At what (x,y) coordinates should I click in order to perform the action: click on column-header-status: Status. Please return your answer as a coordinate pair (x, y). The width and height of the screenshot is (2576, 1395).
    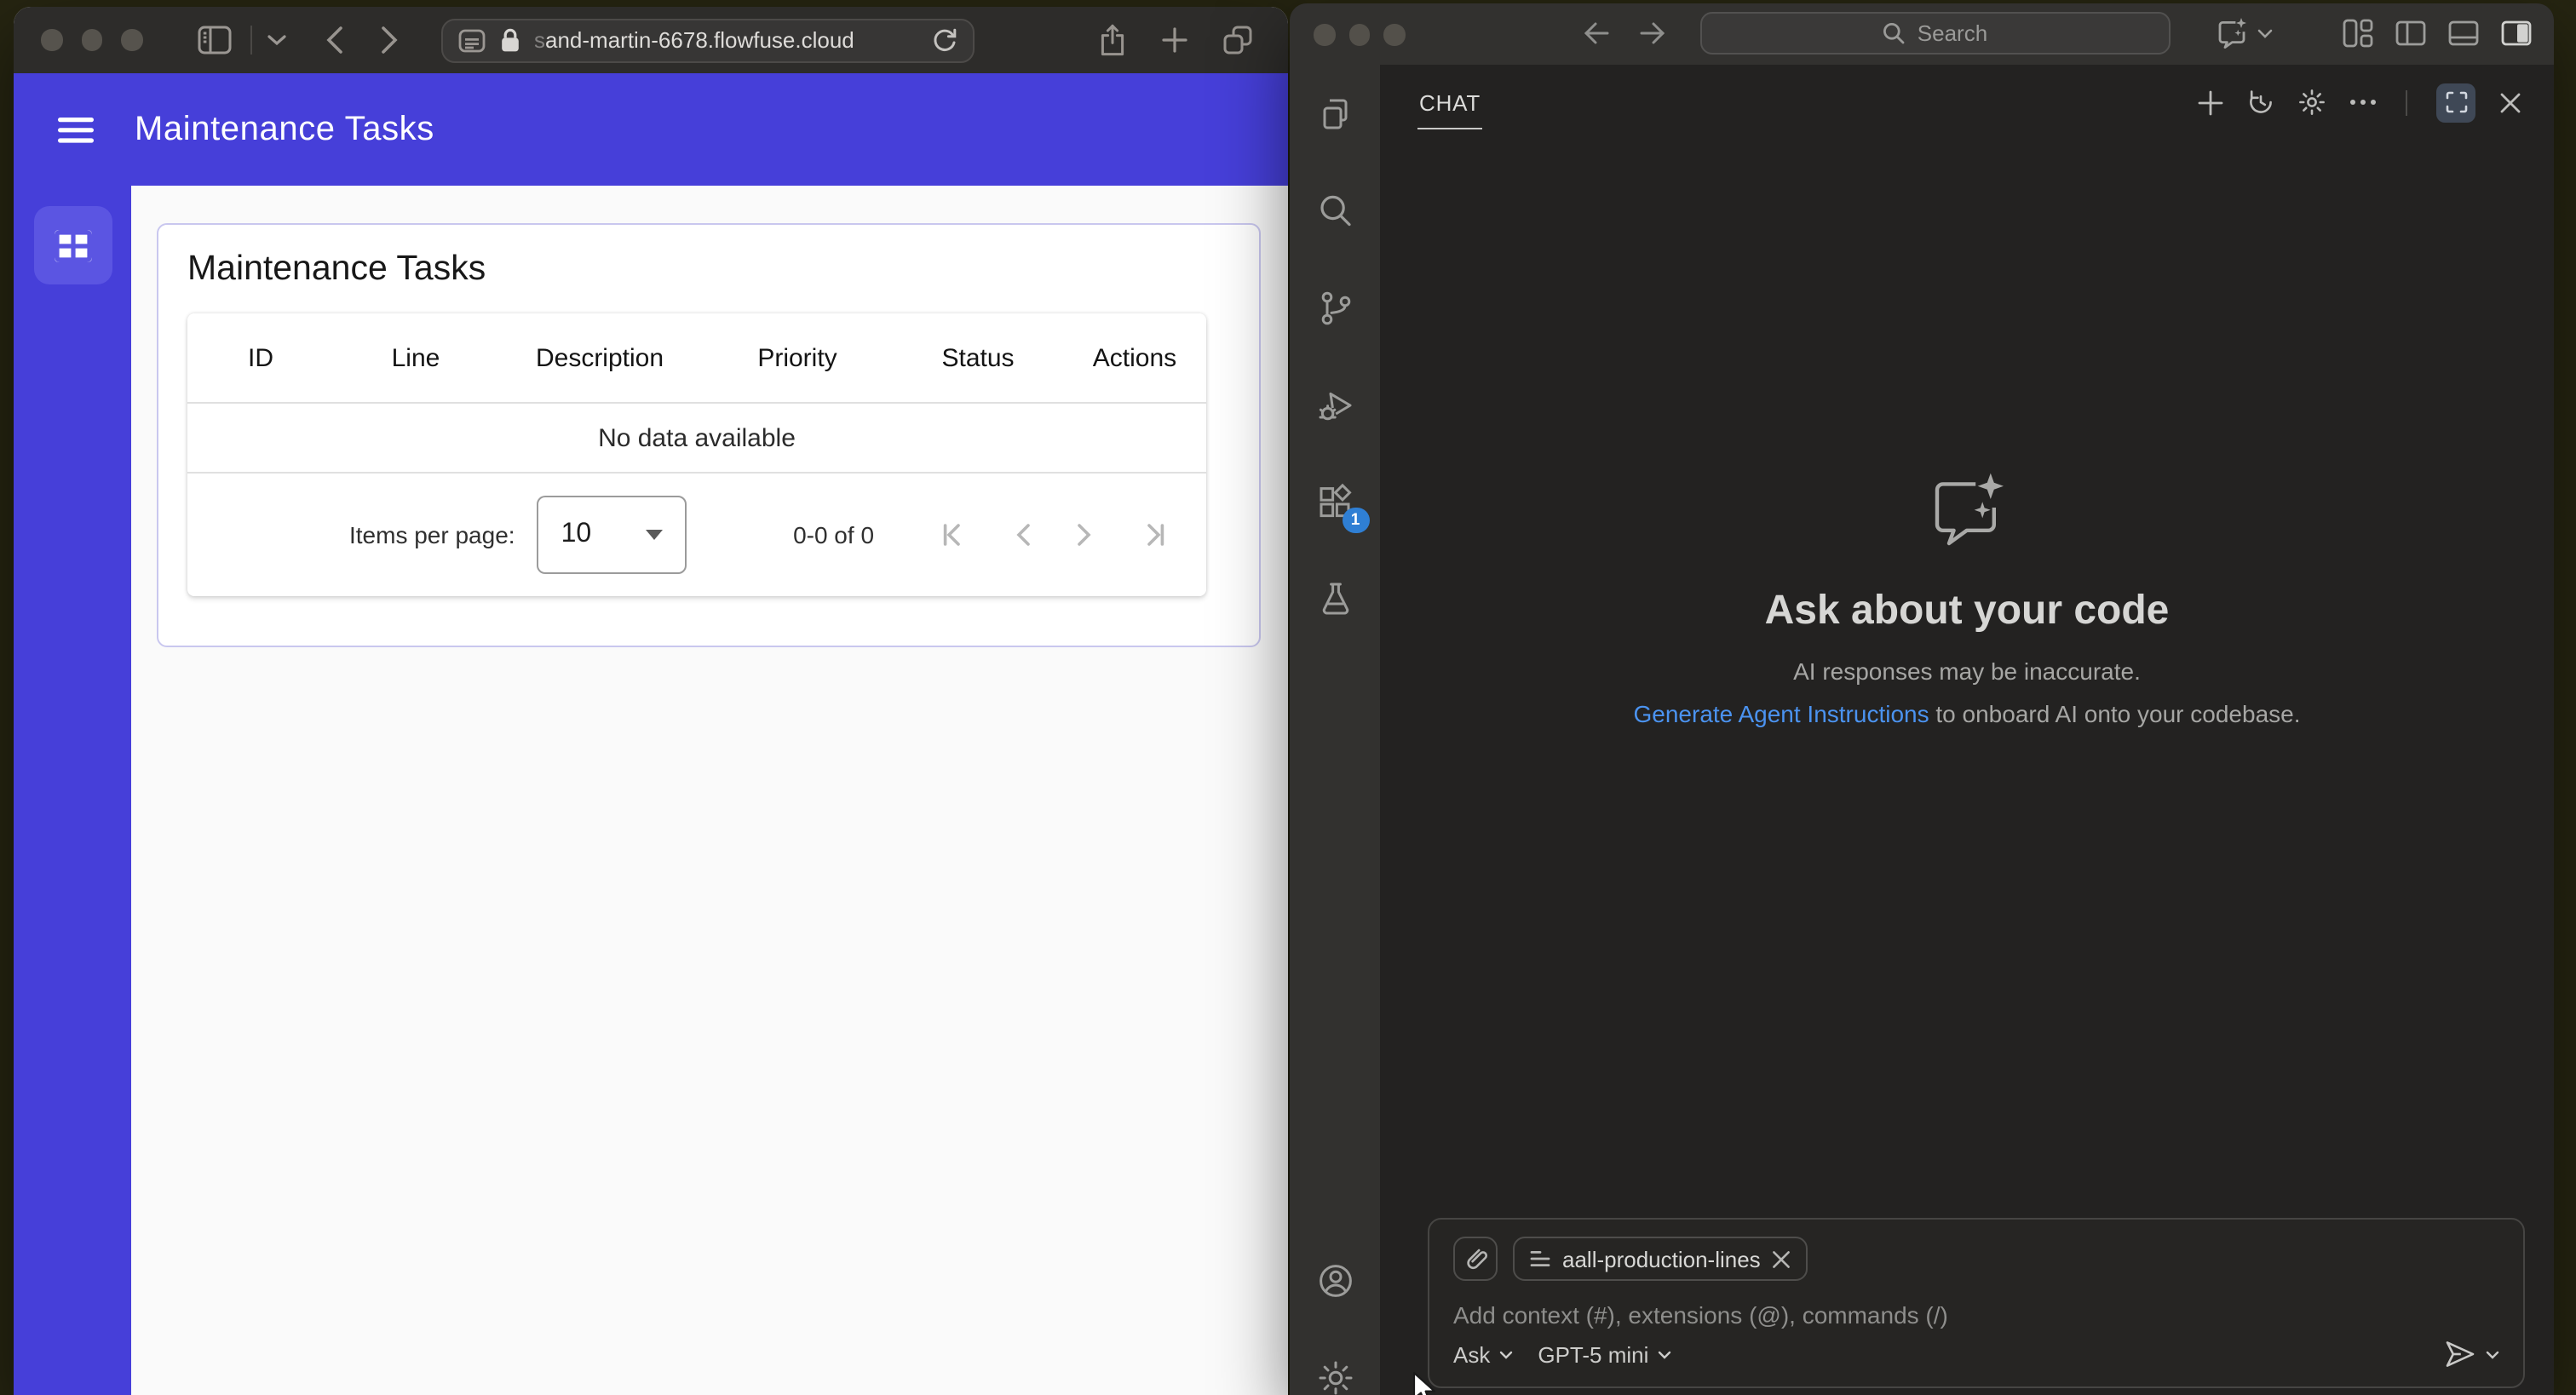
    Looking at the image, I should click on (978, 357).